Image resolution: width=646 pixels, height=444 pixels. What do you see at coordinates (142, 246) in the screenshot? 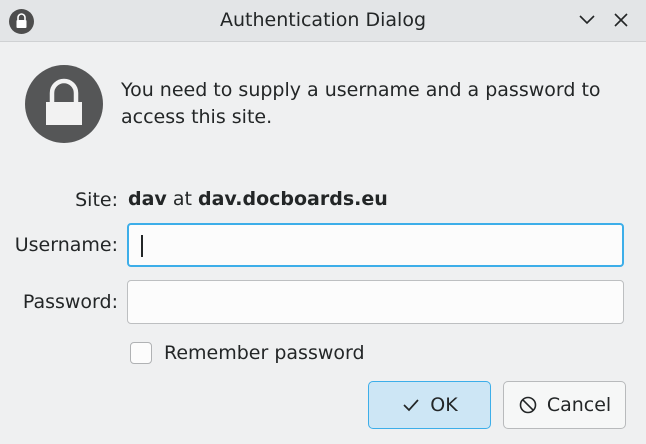
I see `text-cursor` at bounding box center [142, 246].